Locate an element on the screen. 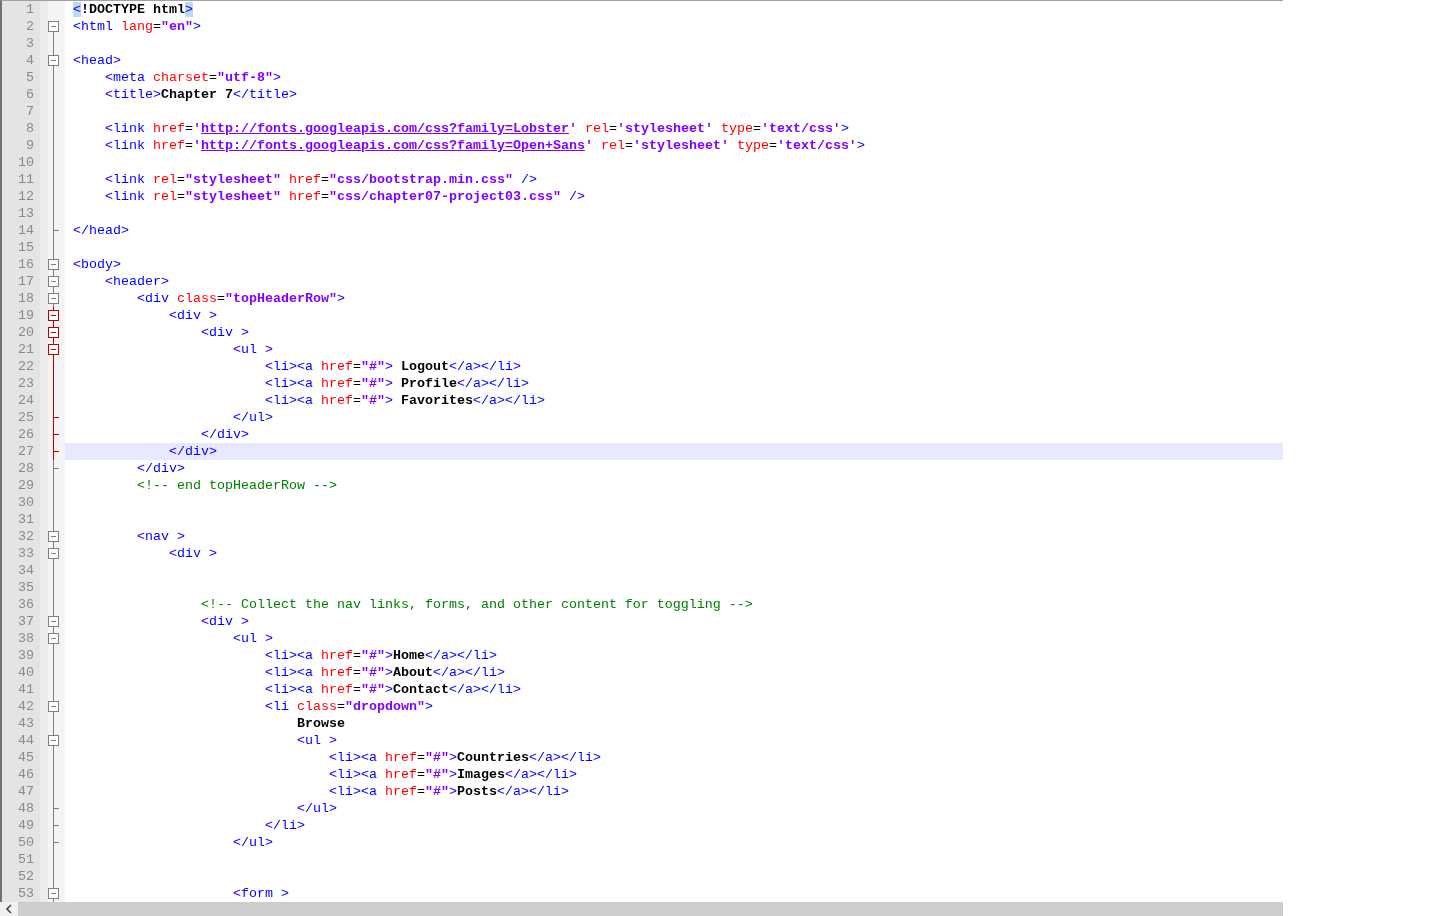 The image size is (1443, 916). line-number: 5 is located at coordinates (30, 77).